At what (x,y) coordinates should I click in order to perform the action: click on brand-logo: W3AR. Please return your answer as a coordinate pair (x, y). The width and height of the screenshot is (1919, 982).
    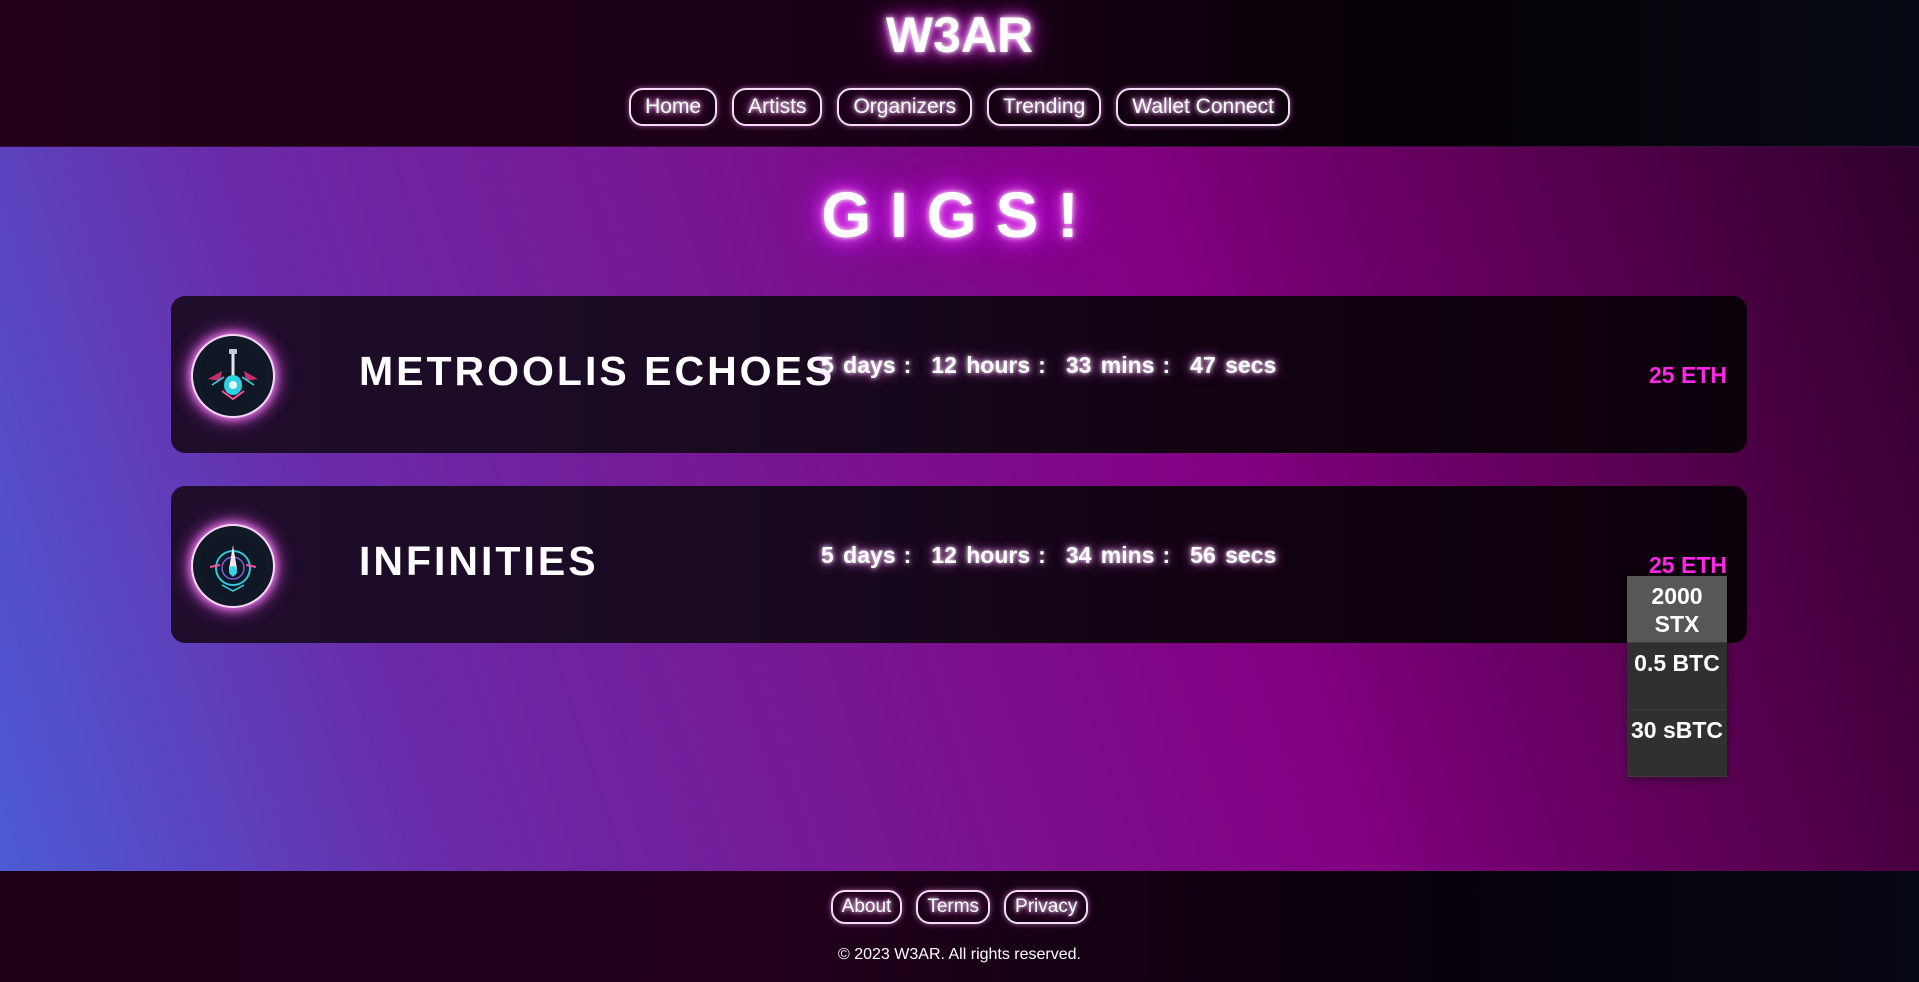
    Looking at the image, I should click on (959, 35).